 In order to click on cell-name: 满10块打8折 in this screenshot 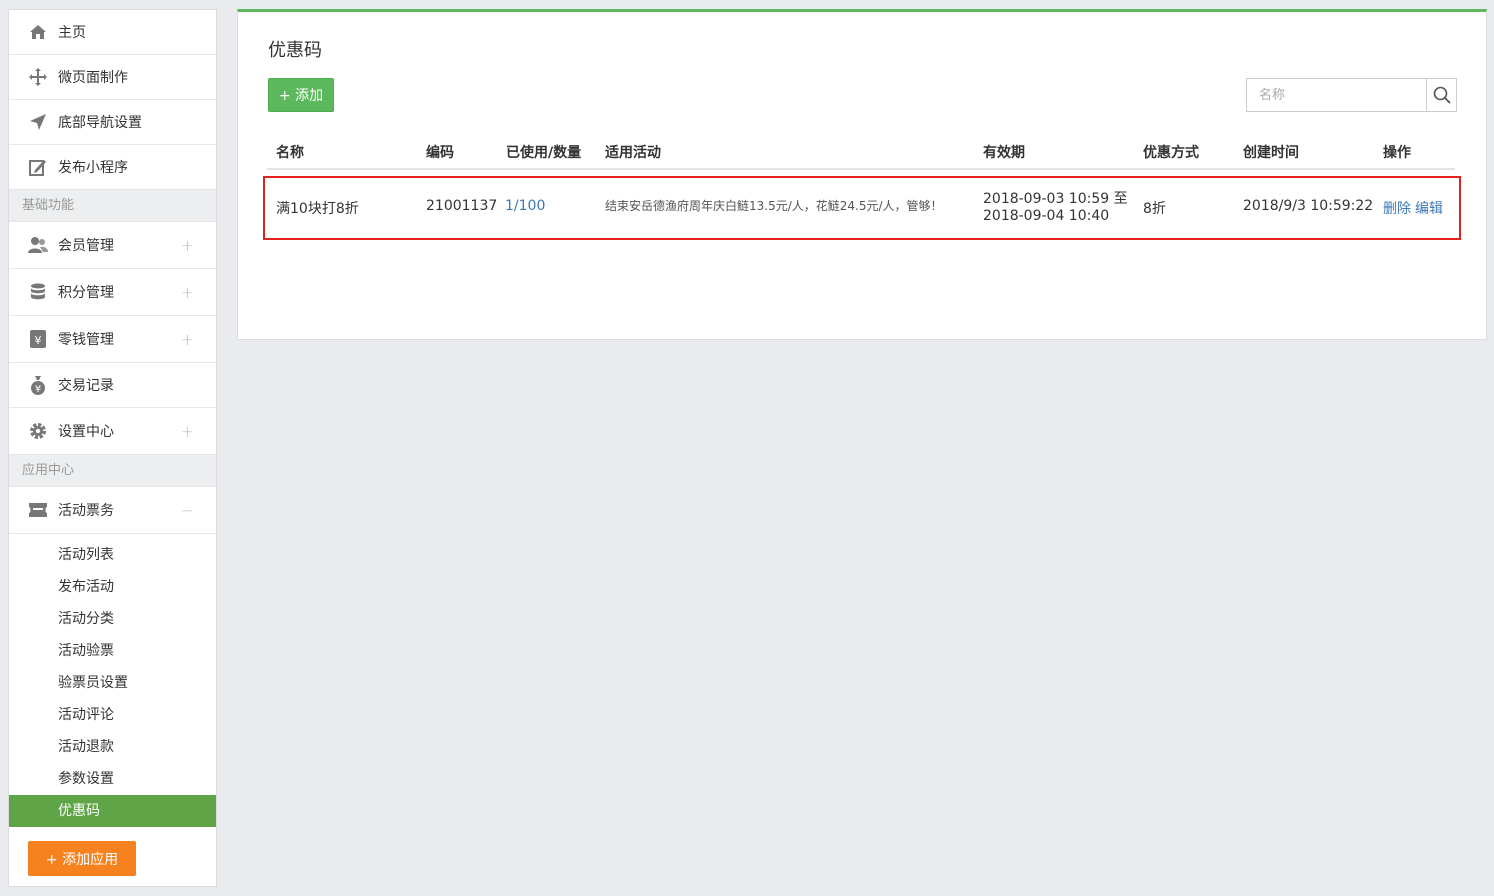, I will do `click(317, 209)`.